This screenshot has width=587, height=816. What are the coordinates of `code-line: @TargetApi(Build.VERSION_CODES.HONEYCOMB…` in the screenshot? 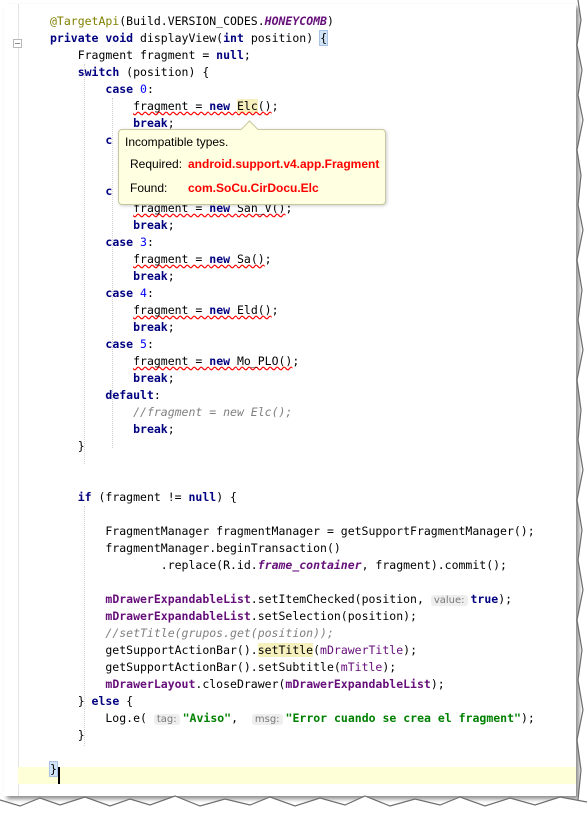 It's located at (192, 21).